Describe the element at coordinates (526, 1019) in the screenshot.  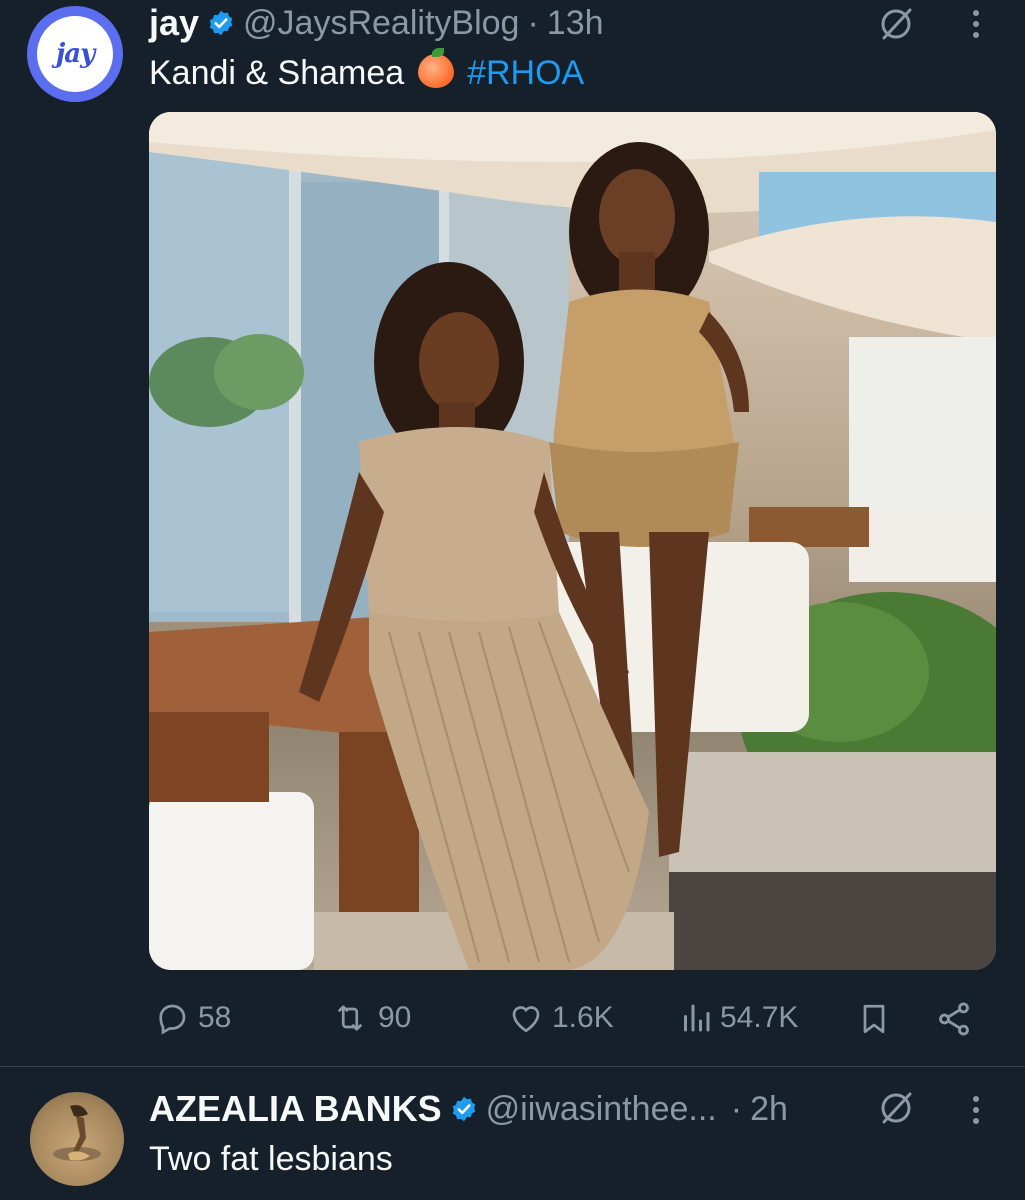
I see `heart-icon` at that location.